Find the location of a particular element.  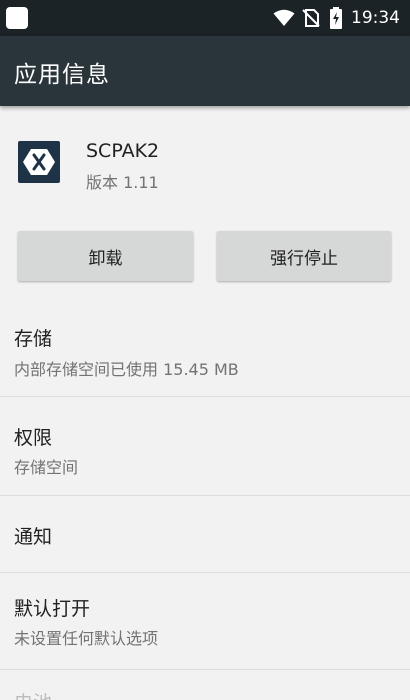

status-bar: 19:34 is located at coordinates (205, 18).